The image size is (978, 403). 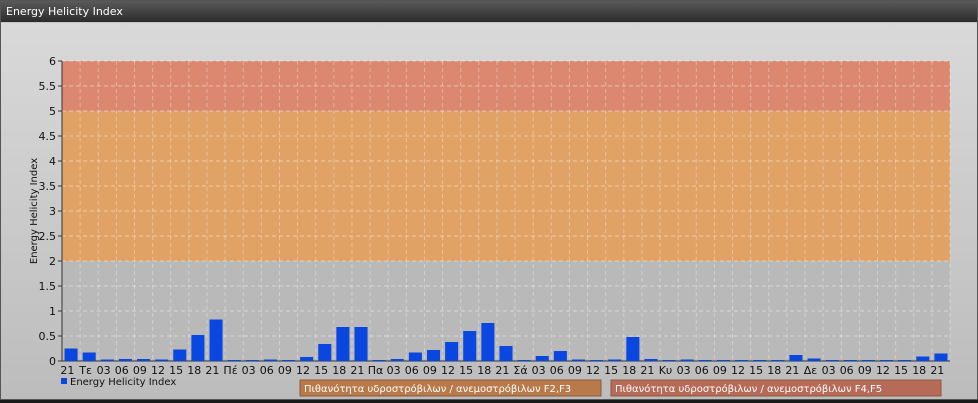 What do you see at coordinates (52, 311) in the screenshot?
I see `y-tick-label: 1` at bounding box center [52, 311].